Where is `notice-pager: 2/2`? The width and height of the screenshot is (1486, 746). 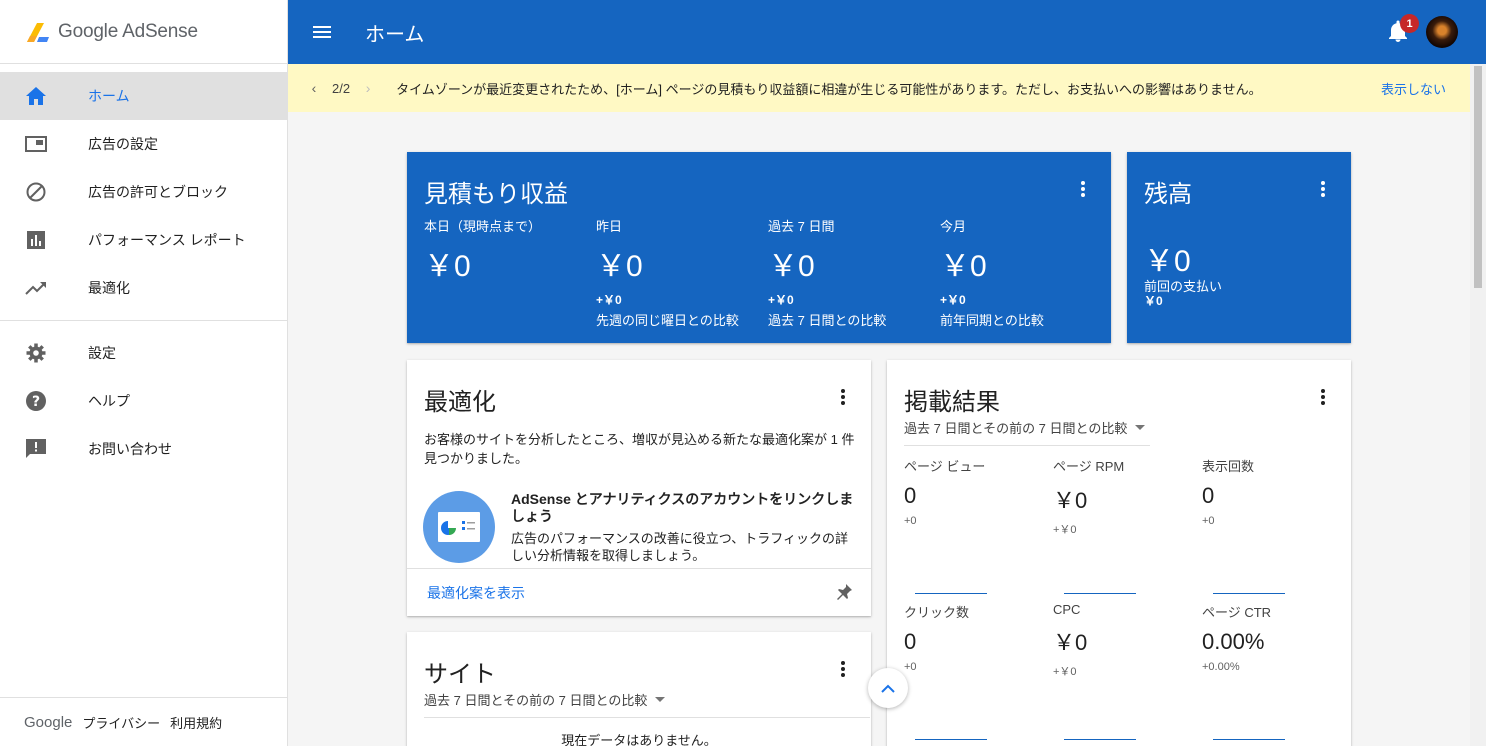 notice-pager: 2/2 is located at coordinates (341, 88).